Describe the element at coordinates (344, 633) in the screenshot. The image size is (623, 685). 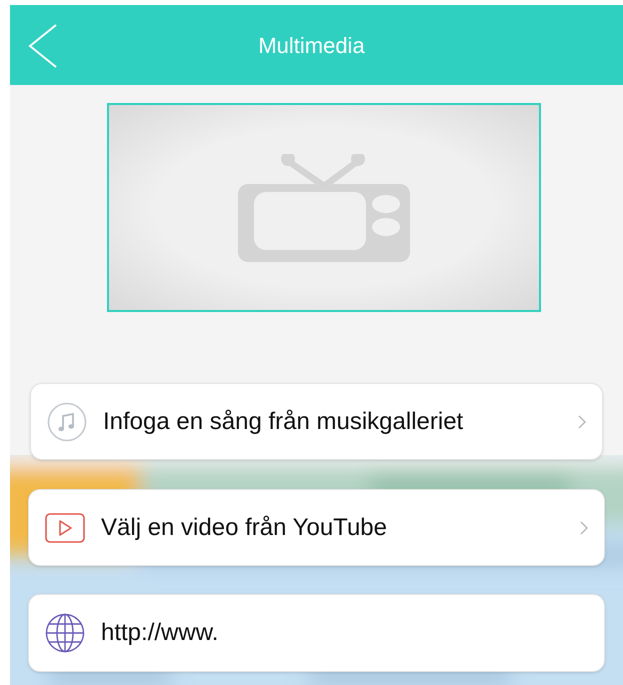
I see `url-field: http://www.` at that location.